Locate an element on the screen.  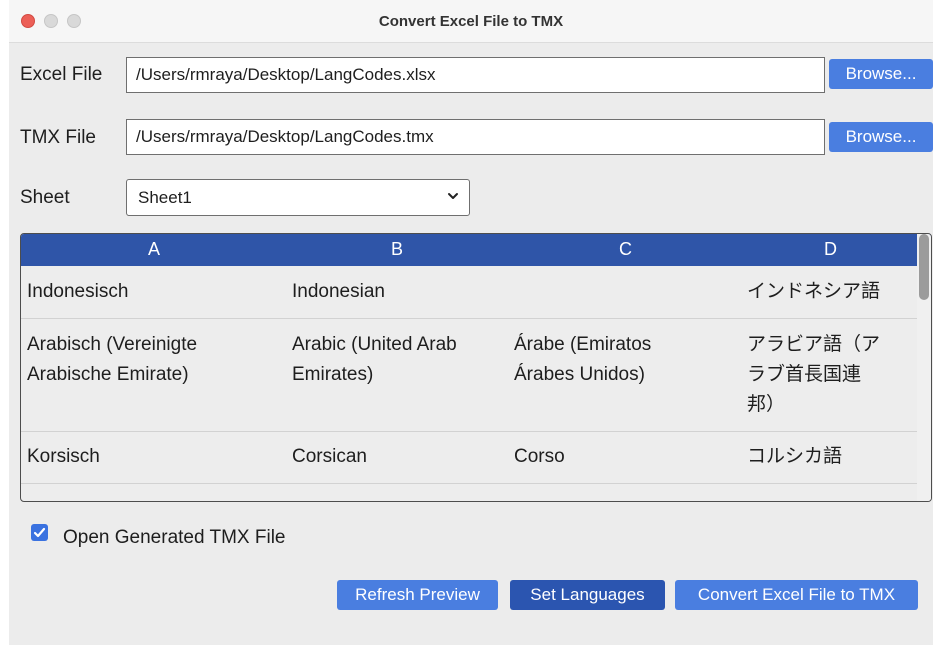
open-generated-checkbox is located at coordinates (39, 532).